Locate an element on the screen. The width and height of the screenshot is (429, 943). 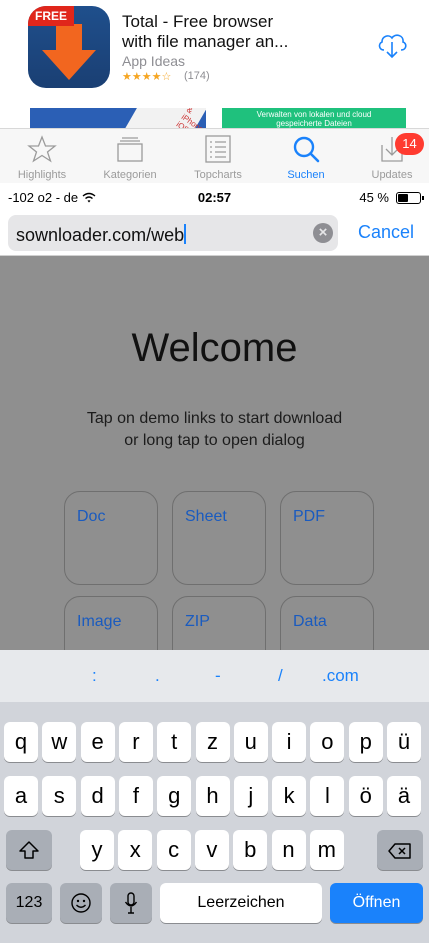
suggestion-slash: / is located at coordinates (280, 676).